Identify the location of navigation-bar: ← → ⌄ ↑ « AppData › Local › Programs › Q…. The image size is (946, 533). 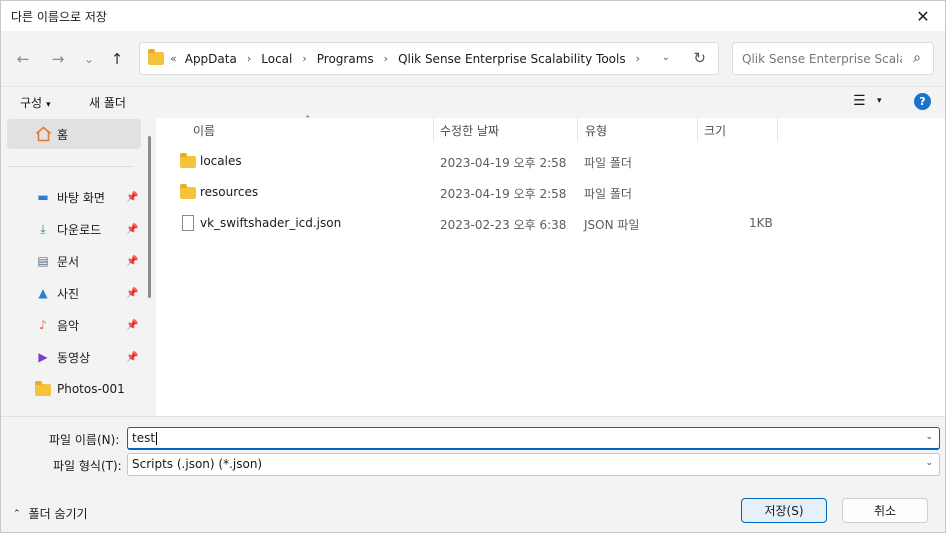
(473, 59).